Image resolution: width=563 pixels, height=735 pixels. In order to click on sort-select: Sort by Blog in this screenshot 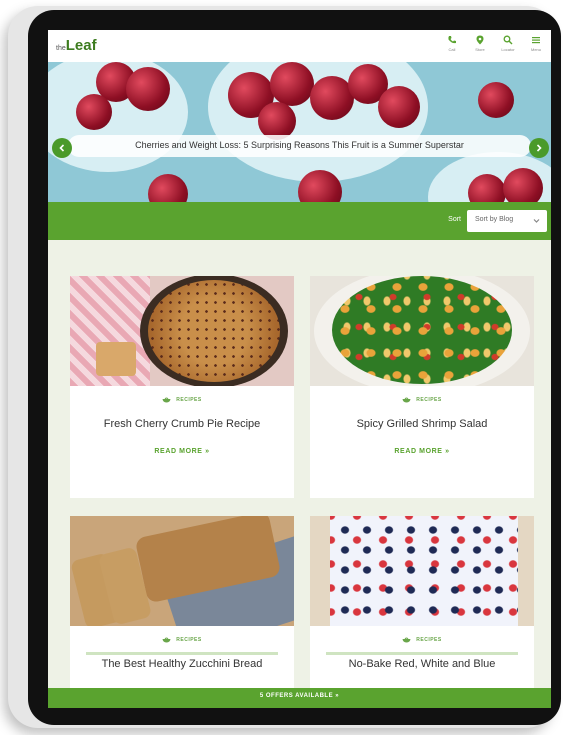, I will do `click(507, 221)`.